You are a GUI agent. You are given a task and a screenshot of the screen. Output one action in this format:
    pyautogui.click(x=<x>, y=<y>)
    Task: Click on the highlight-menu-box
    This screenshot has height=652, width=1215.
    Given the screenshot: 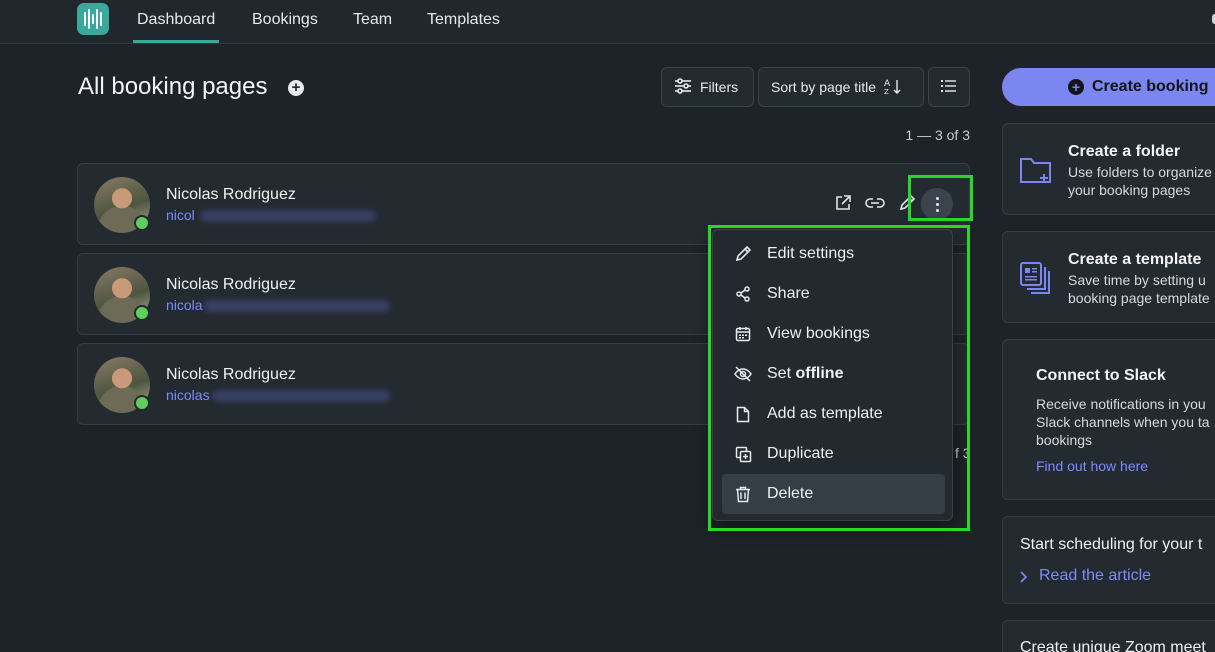 What is the action you would take?
    pyautogui.click(x=839, y=378)
    